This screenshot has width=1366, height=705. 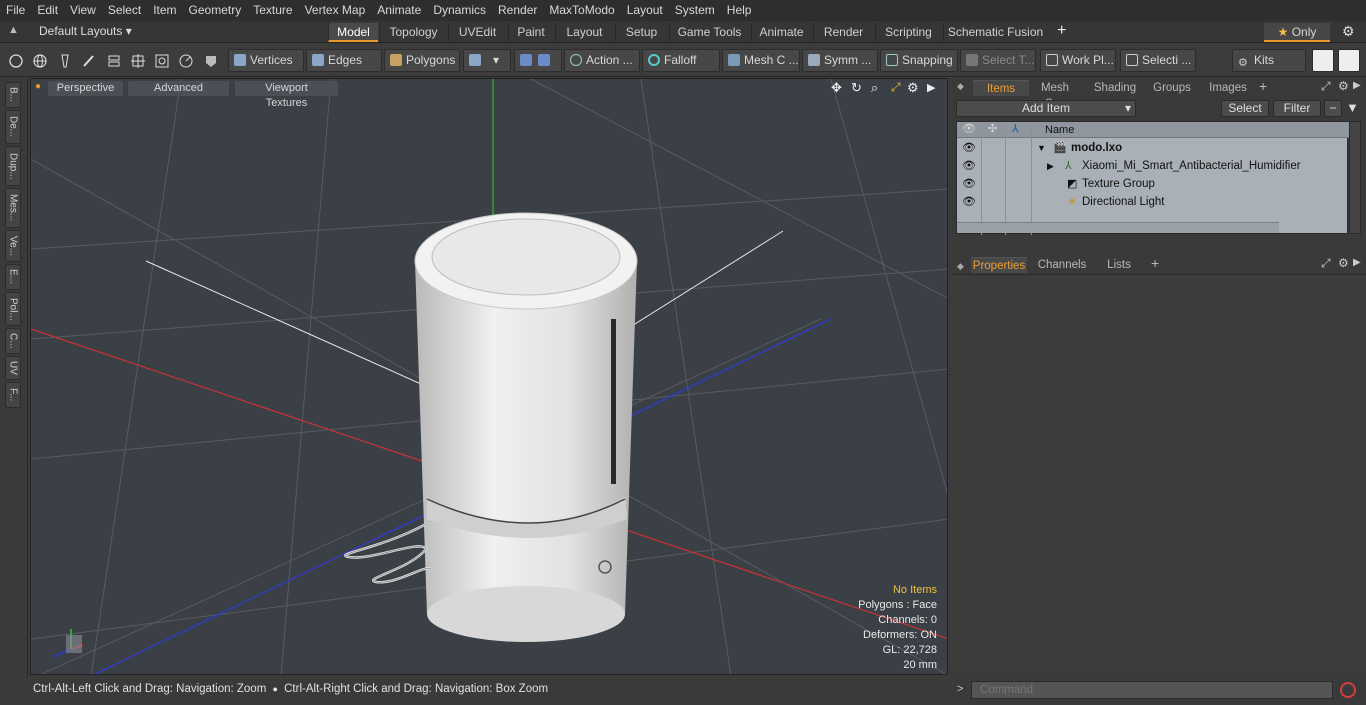 What do you see at coordinates (344, 60) in the screenshot?
I see `edges-button: Edges` at bounding box center [344, 60].